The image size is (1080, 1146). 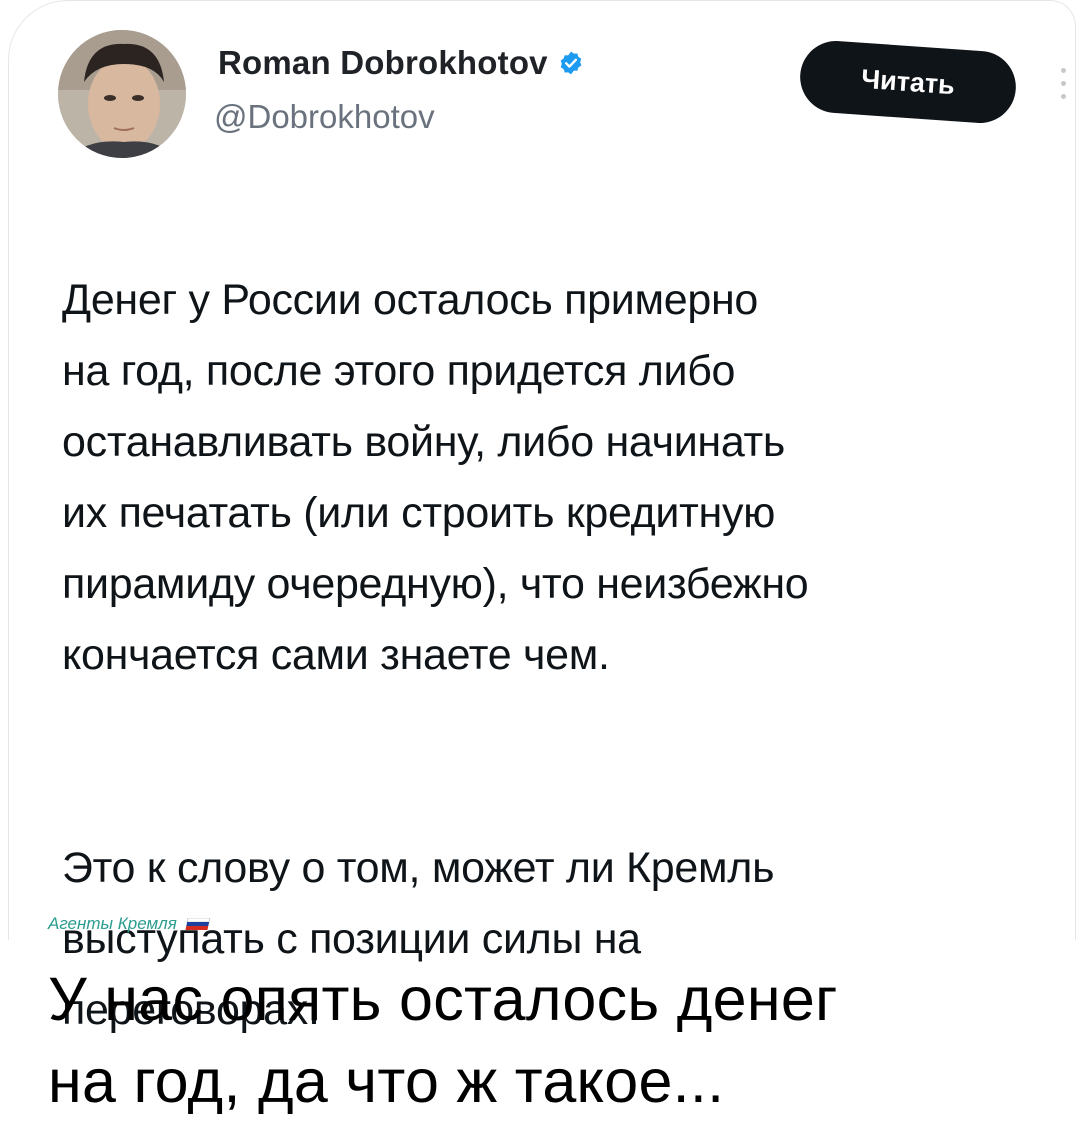 I want to click on avatar-photo, so click(x=122, y=94).